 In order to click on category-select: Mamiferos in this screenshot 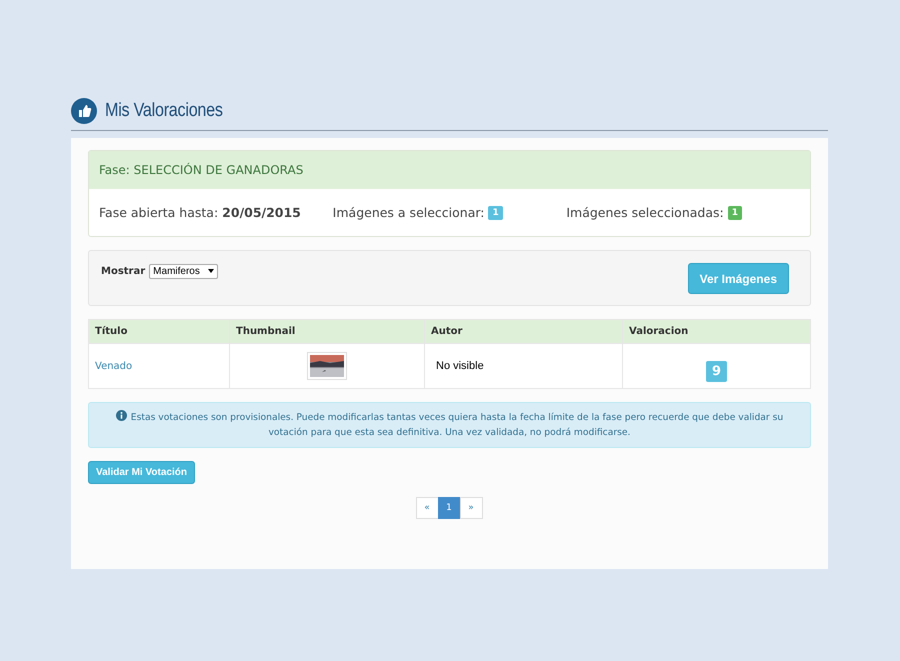, I will do `click(183, 271)`.